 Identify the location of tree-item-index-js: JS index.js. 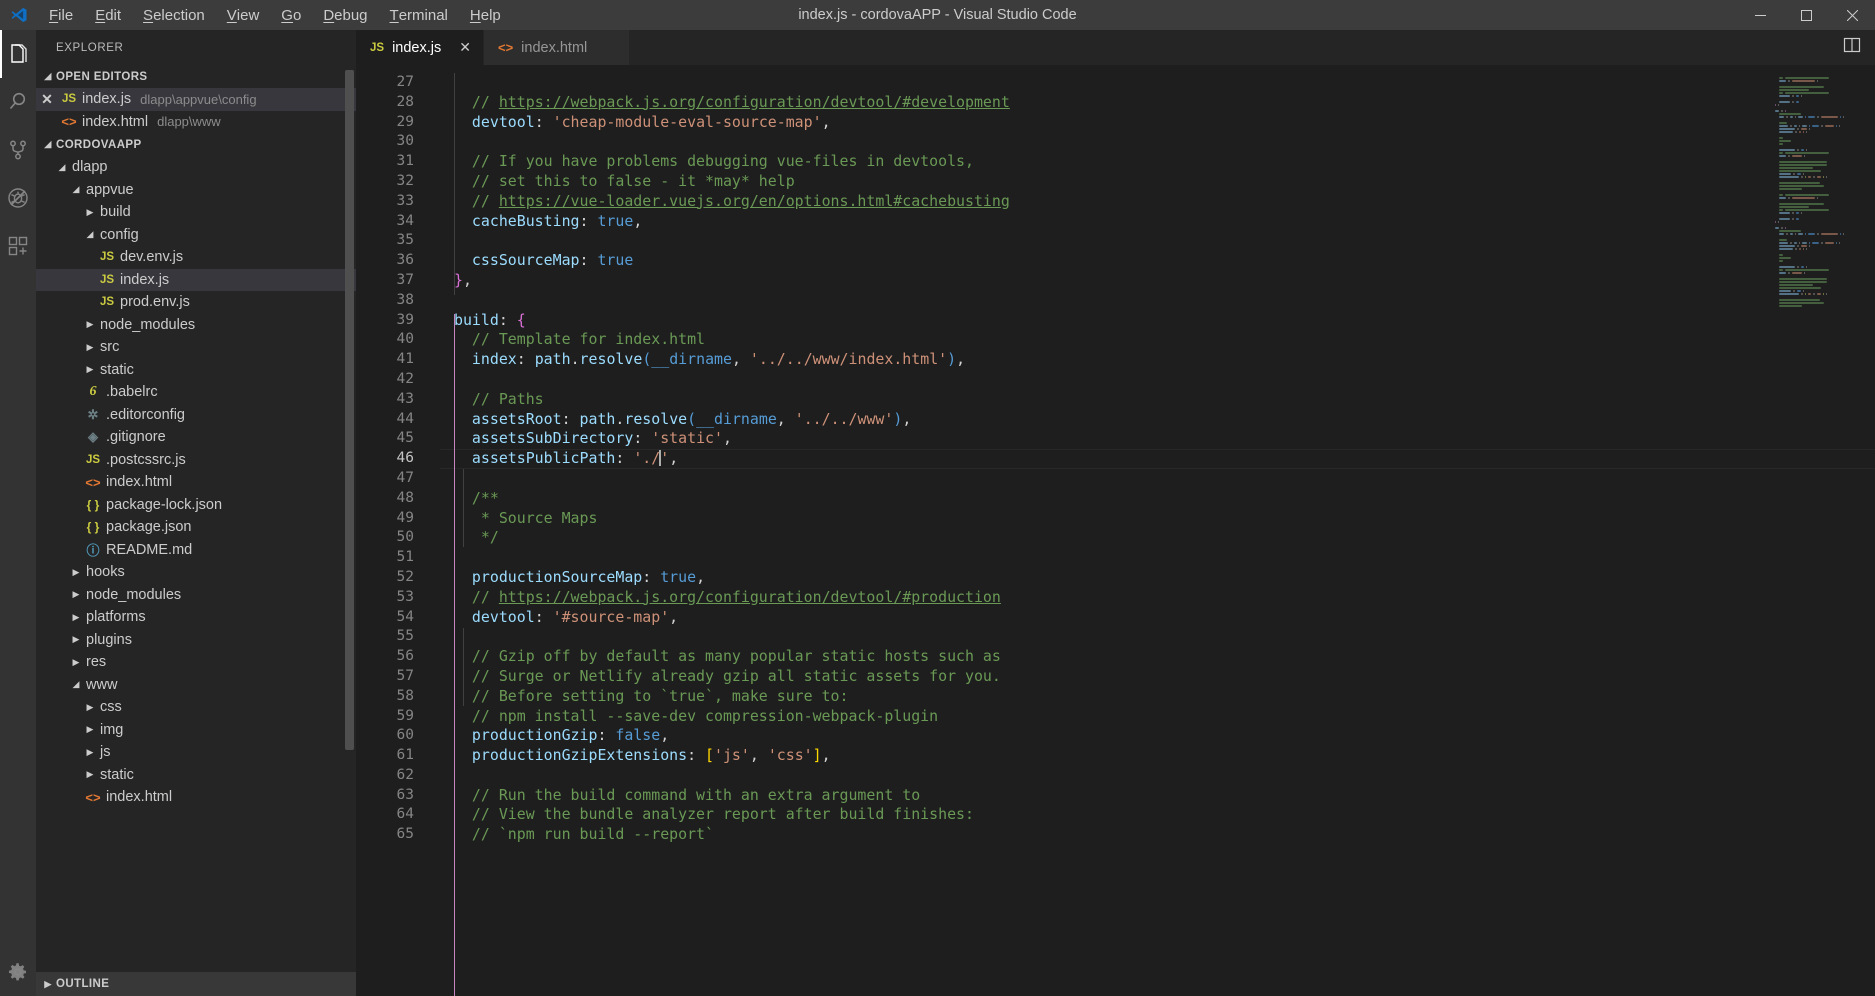
(196, 279).